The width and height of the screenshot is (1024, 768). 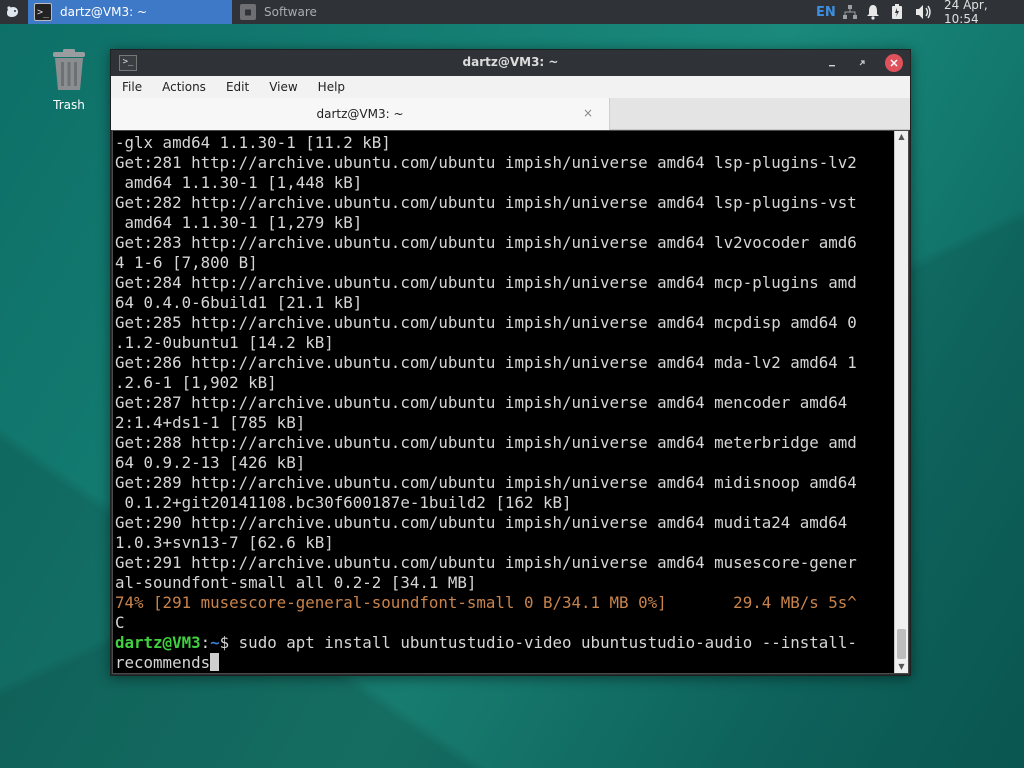 I want to click on scroll-up-icon: ▲, so click(x=901, y=137).